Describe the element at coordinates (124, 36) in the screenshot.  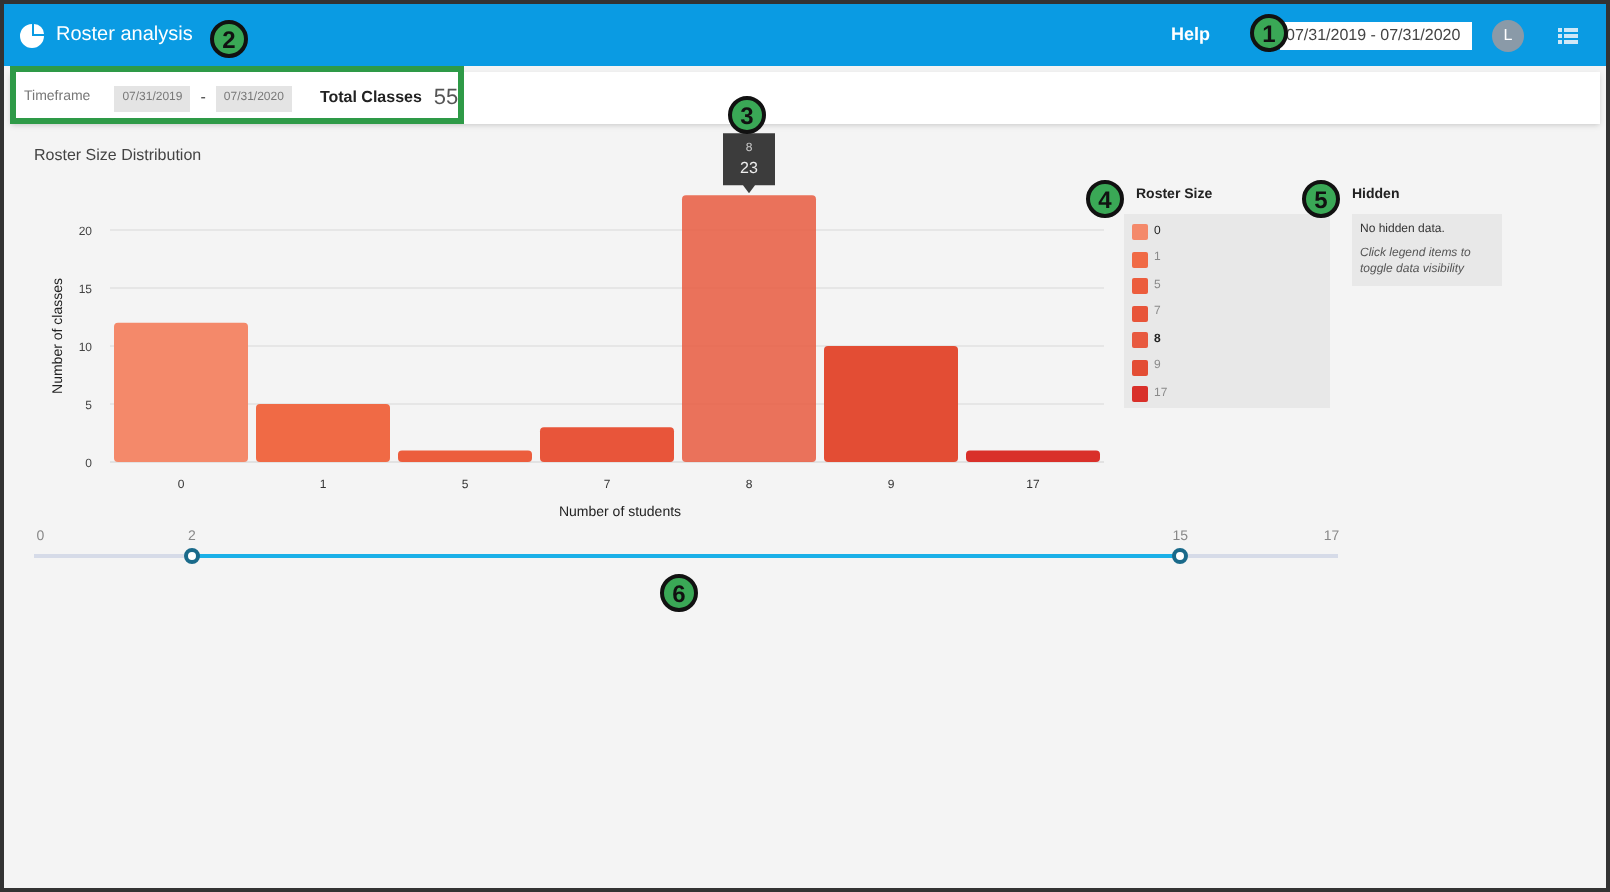
I see `app-title: Roster analysis` at that location.